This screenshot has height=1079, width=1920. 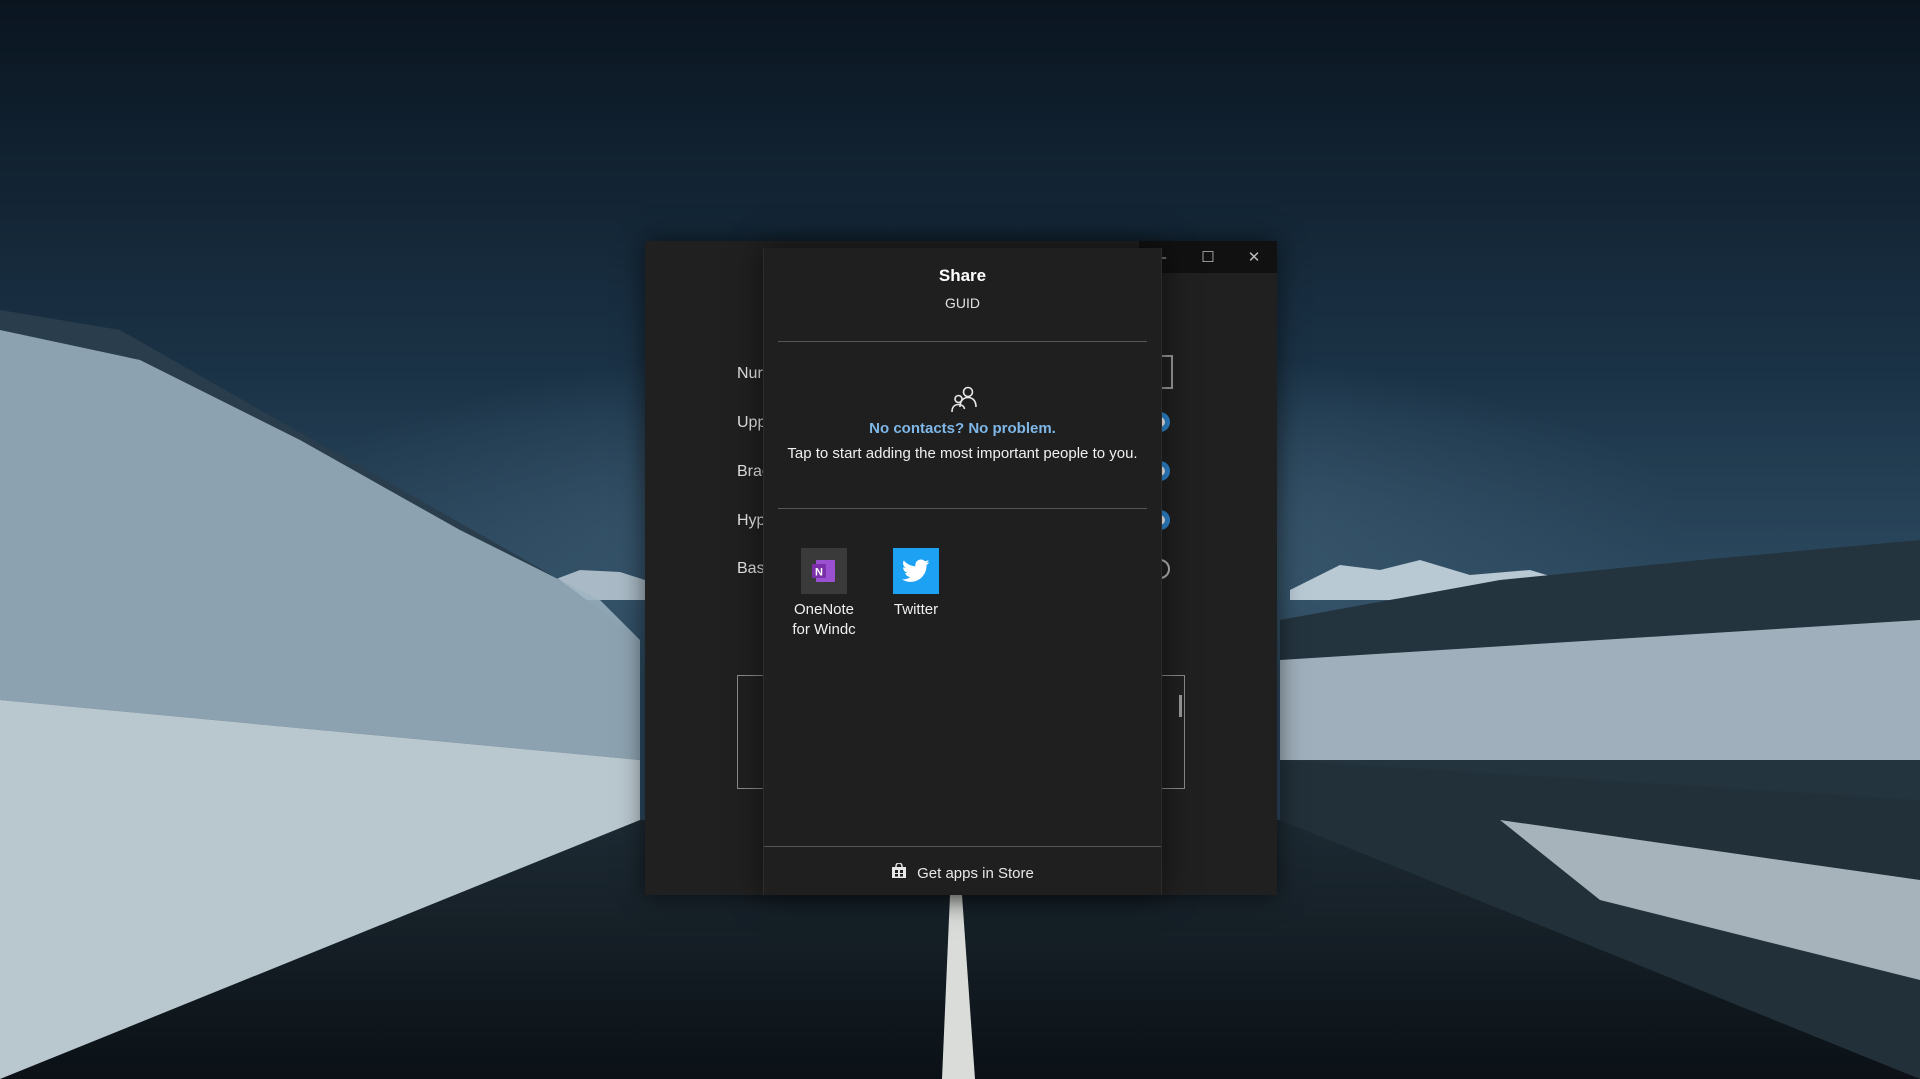 I want to click on share-title: Share, so click(x=962, y=275).